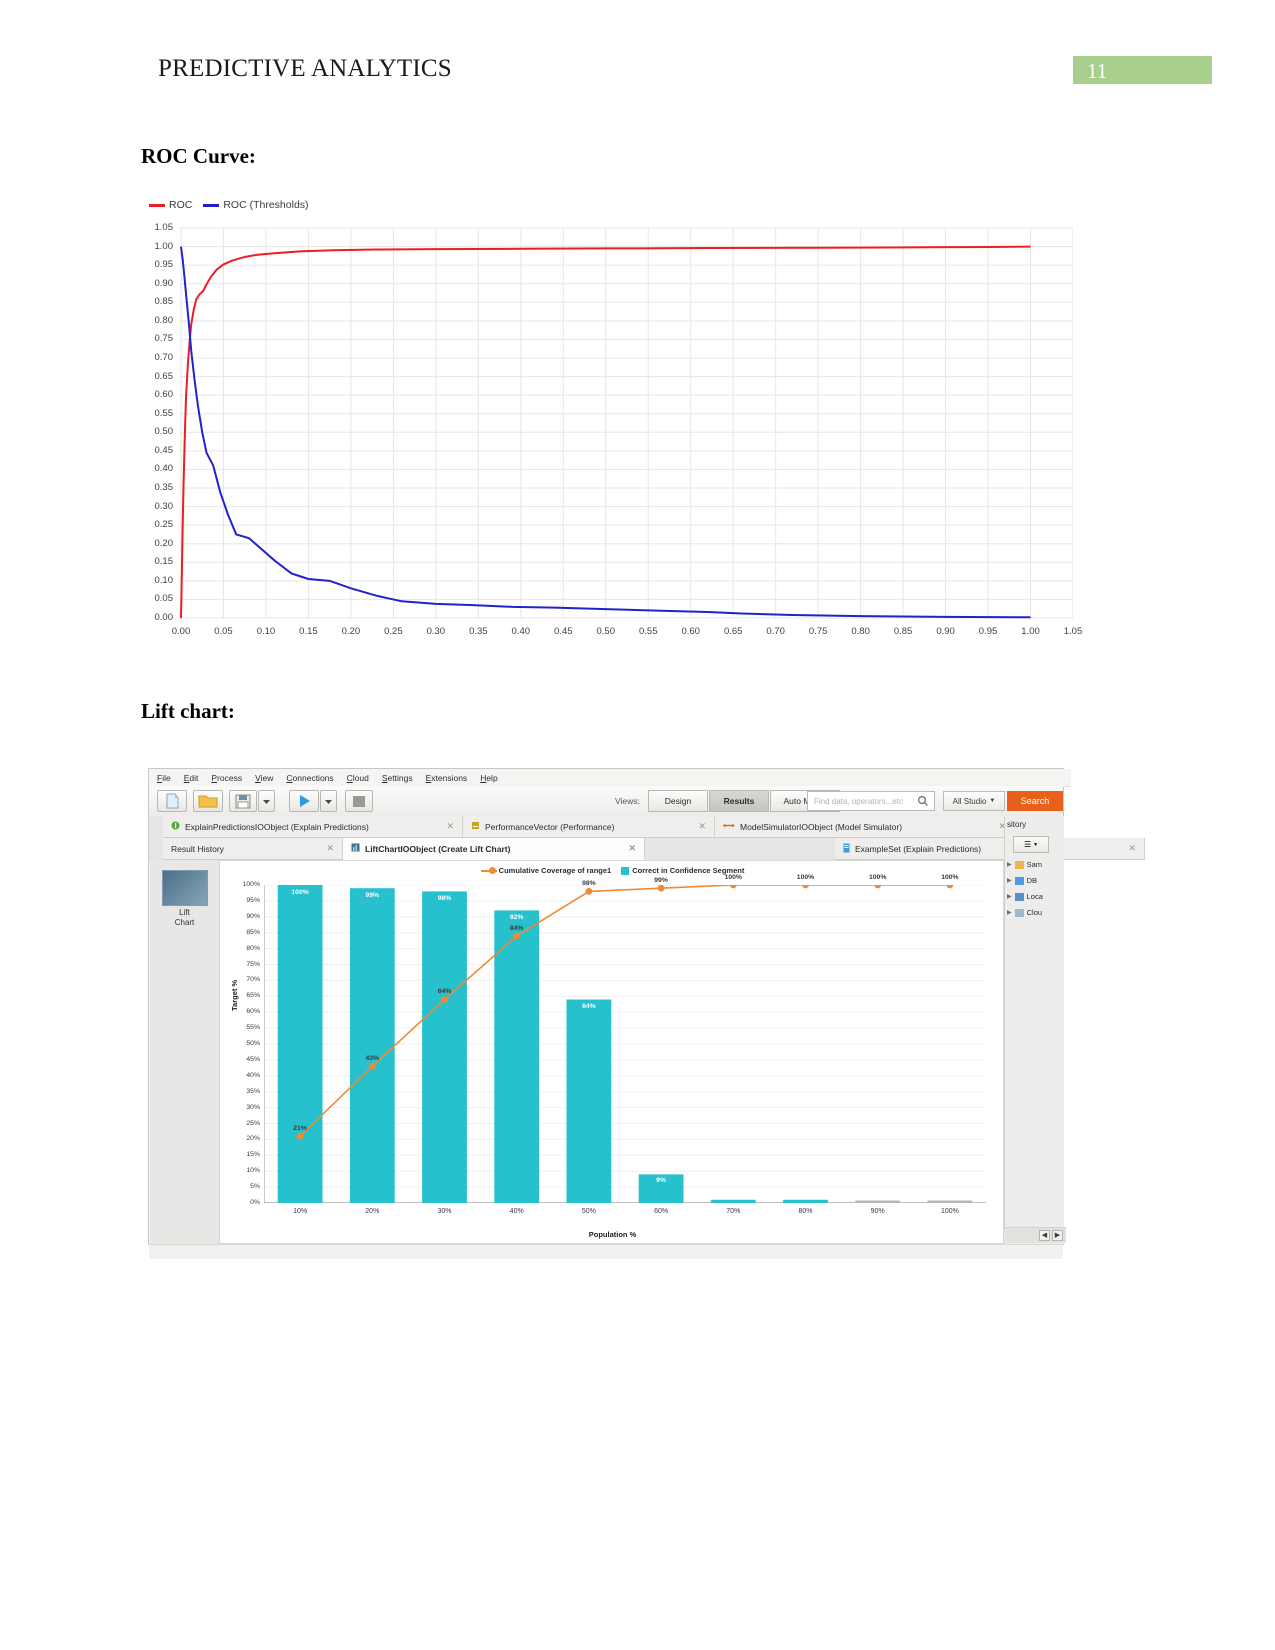 This screenshot has width=1275, height=1650. I want to click on menu-item-cloud: Cloud, so click(358, 778).